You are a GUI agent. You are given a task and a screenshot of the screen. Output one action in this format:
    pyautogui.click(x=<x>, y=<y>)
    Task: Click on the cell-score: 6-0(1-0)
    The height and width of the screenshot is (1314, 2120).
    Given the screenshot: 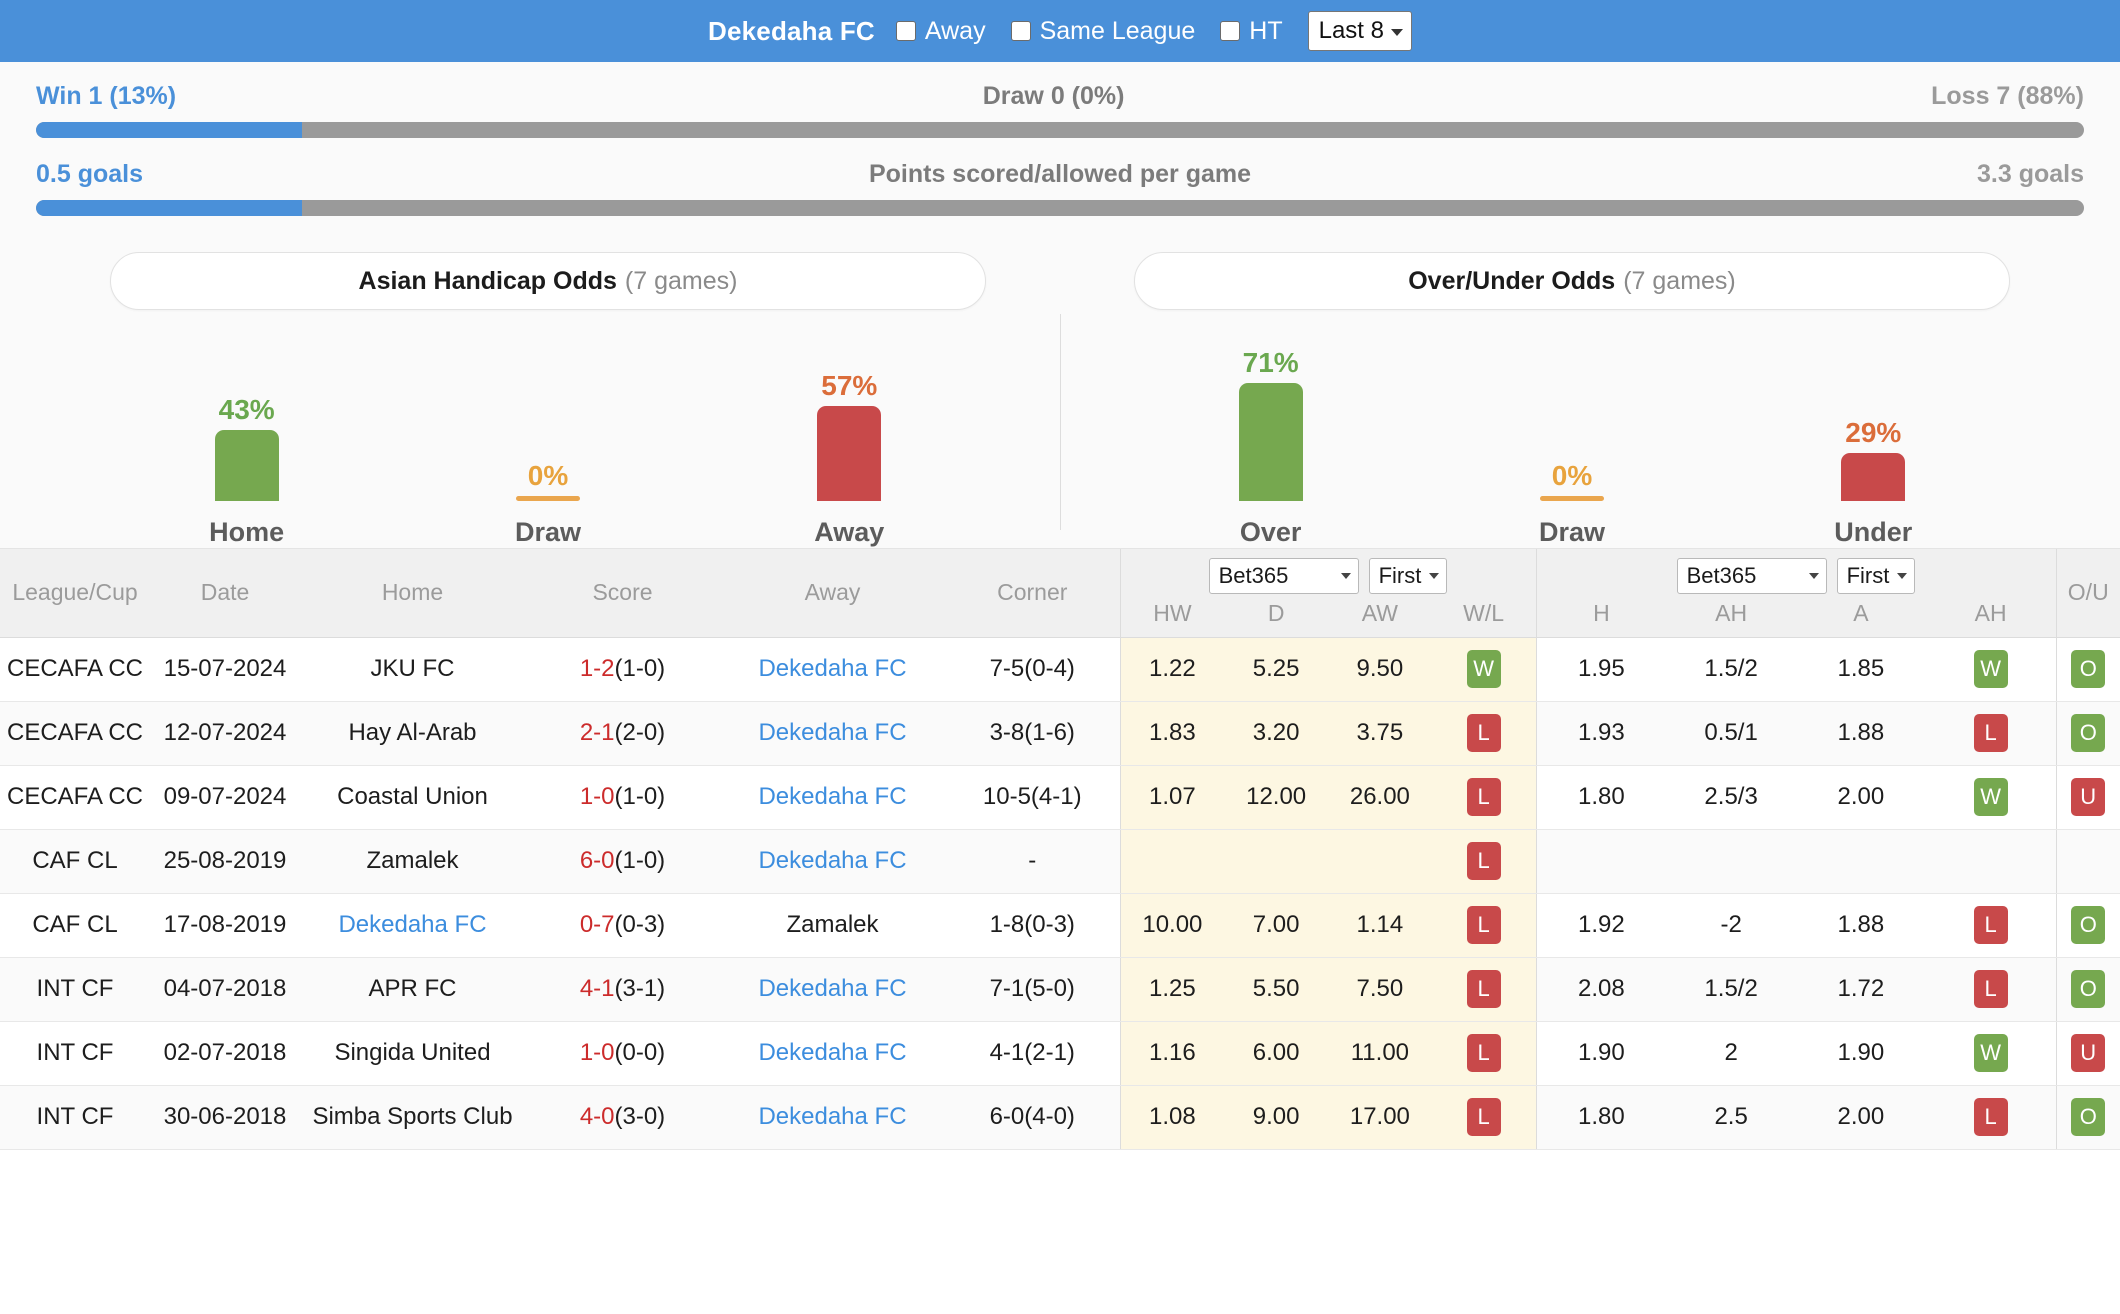 What is the action you would take?
    pyautogui.click(x=622, y=861)
    